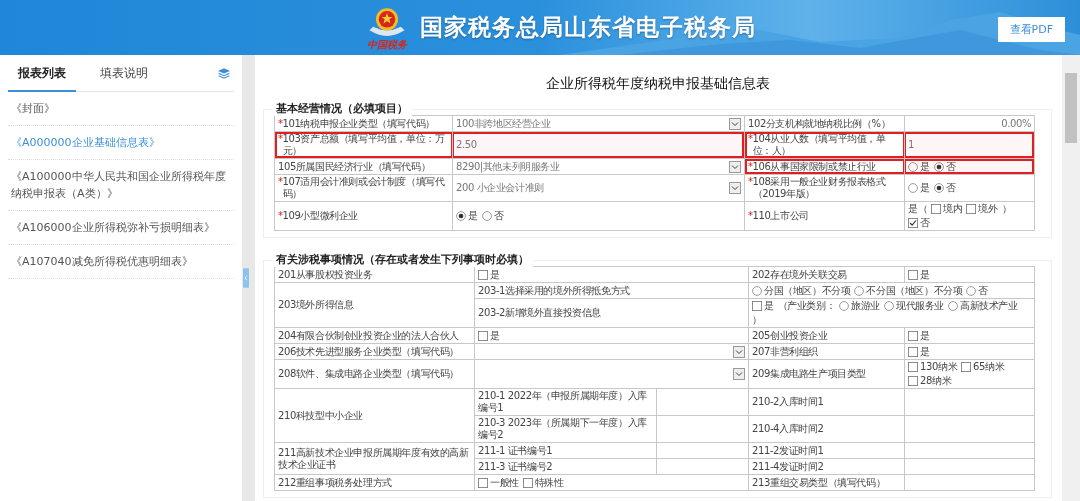 This screenshot has height=501, width=1080. Describe the element at coordinates (611, 482) in the screenshot. I see `choice-cell: 一般性 特殊性` at that location.